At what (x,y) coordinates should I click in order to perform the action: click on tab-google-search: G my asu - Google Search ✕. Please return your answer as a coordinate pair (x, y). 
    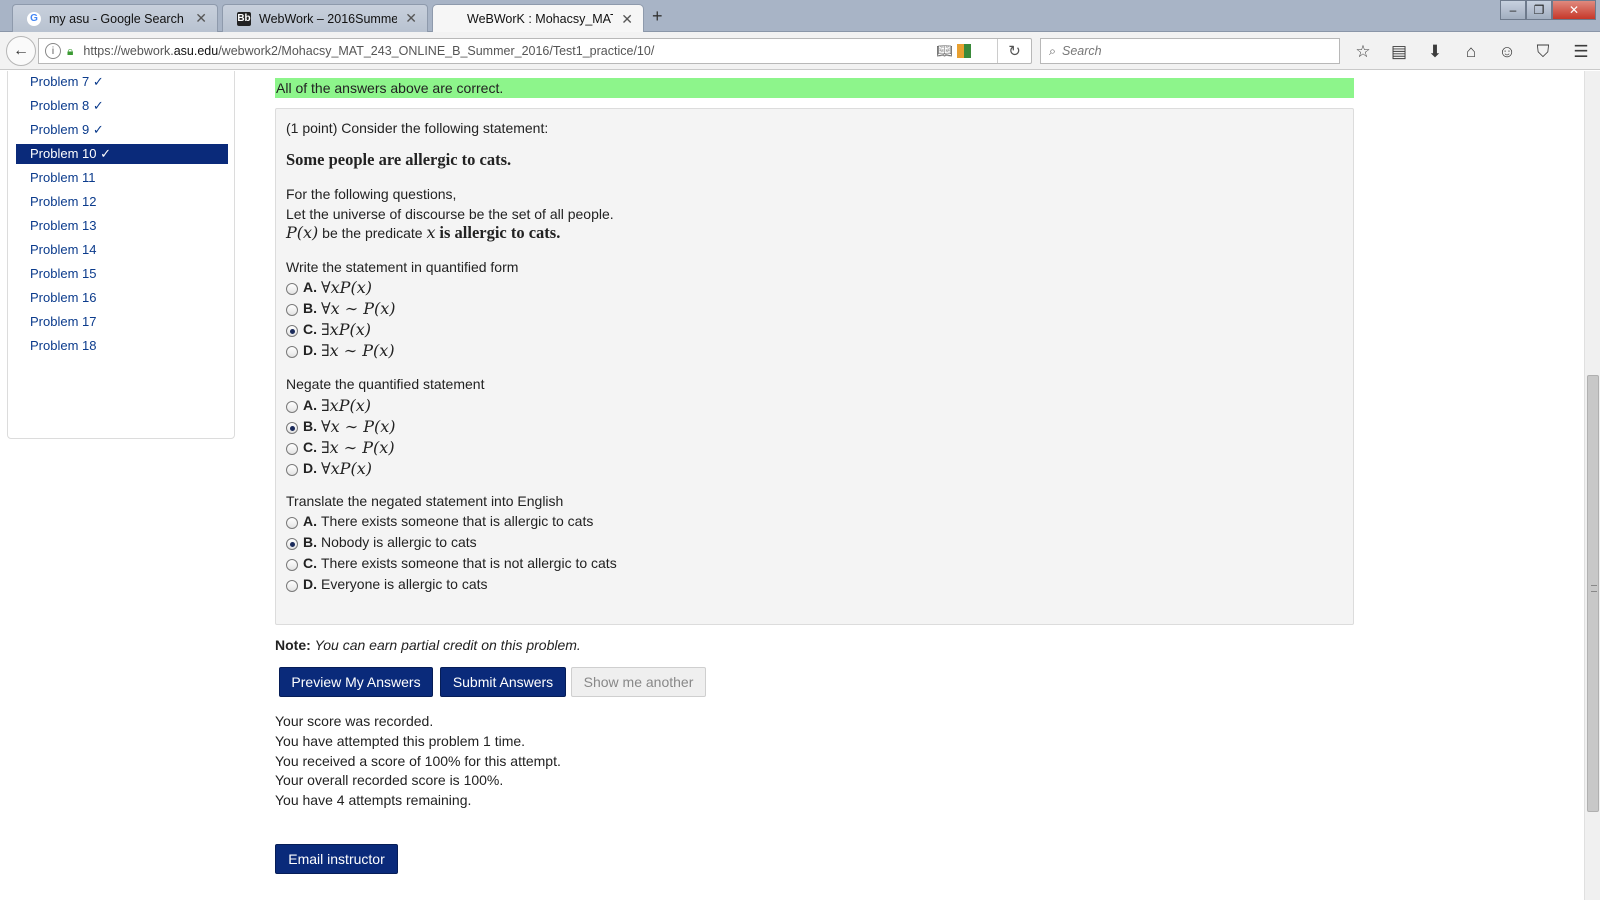
    Looking at the image, I should click on (115, 18).